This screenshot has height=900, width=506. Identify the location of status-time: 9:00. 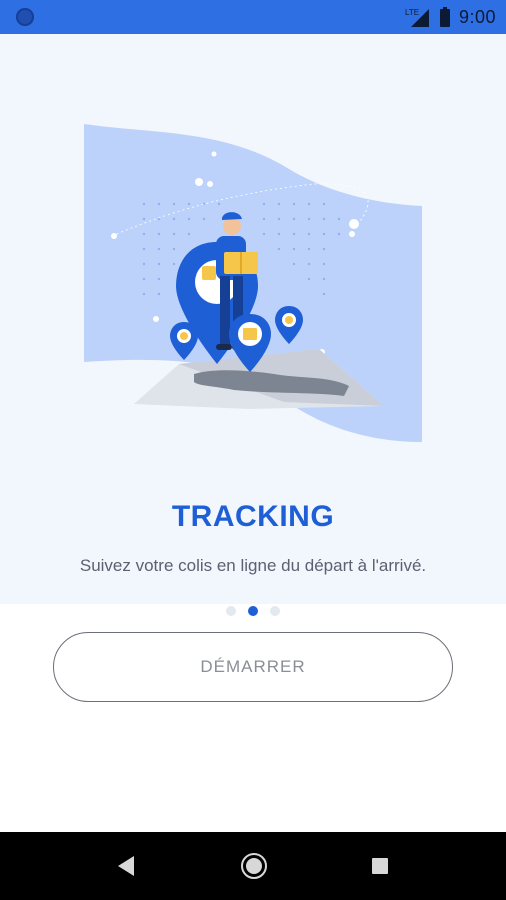
(477, 16).